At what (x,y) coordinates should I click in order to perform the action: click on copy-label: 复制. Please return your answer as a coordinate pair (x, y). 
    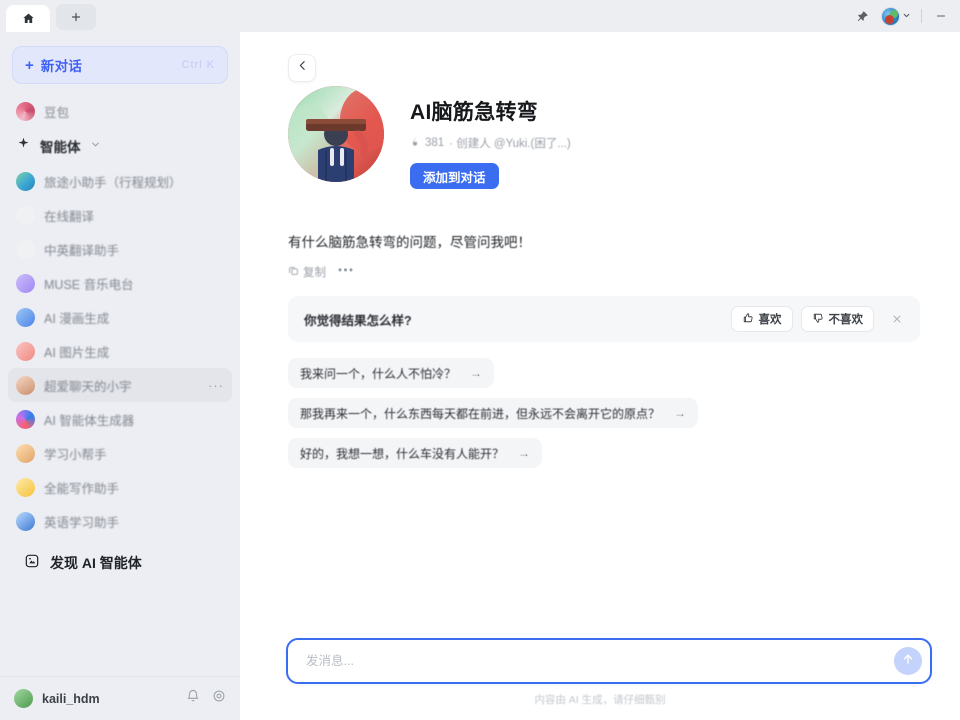
    Looking at the image, I should click on (314, 273).